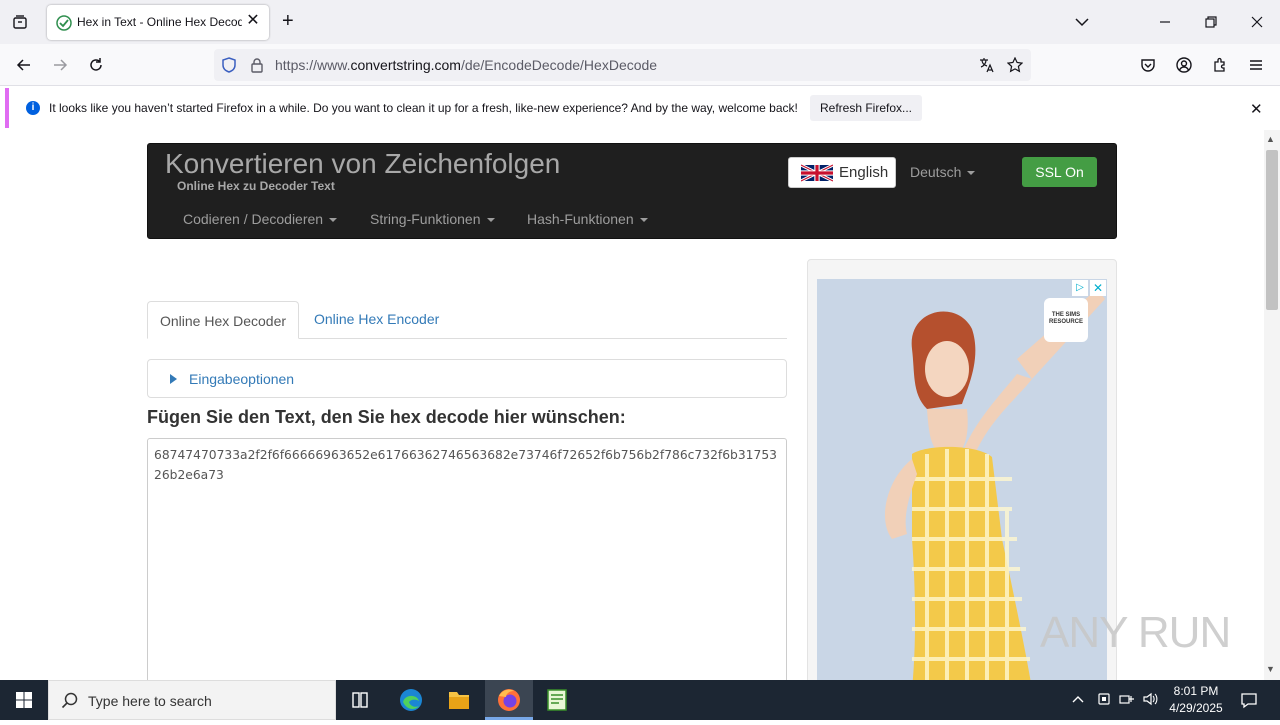 The image size is (1280, 725). I want to click on notepad-icon, so click(557, 700).